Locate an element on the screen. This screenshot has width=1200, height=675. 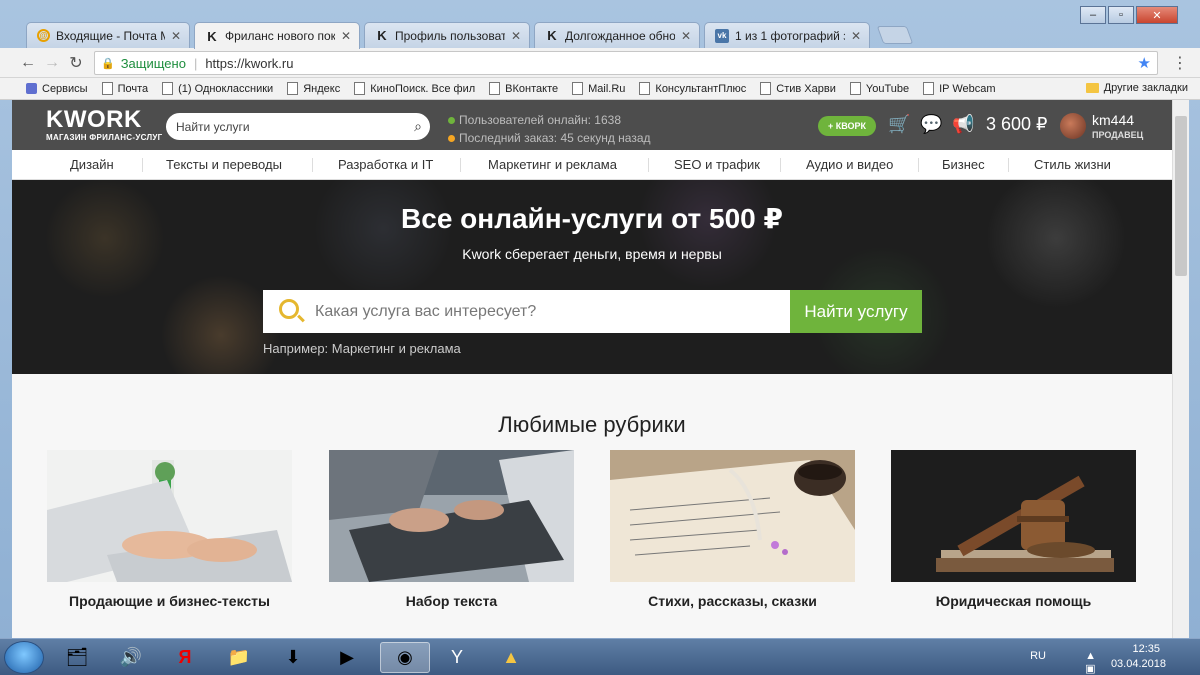
taskbar-aimp-icon: ▲ is located at coordinates (511, 657).